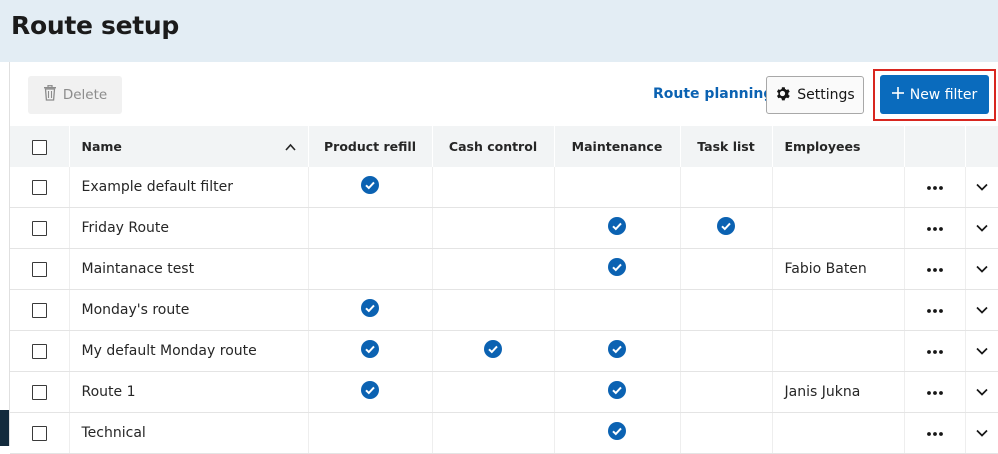  Describe the element at coordinates (189, 269) in the screenshot. I see `row-name: Maintanace test` at that location.